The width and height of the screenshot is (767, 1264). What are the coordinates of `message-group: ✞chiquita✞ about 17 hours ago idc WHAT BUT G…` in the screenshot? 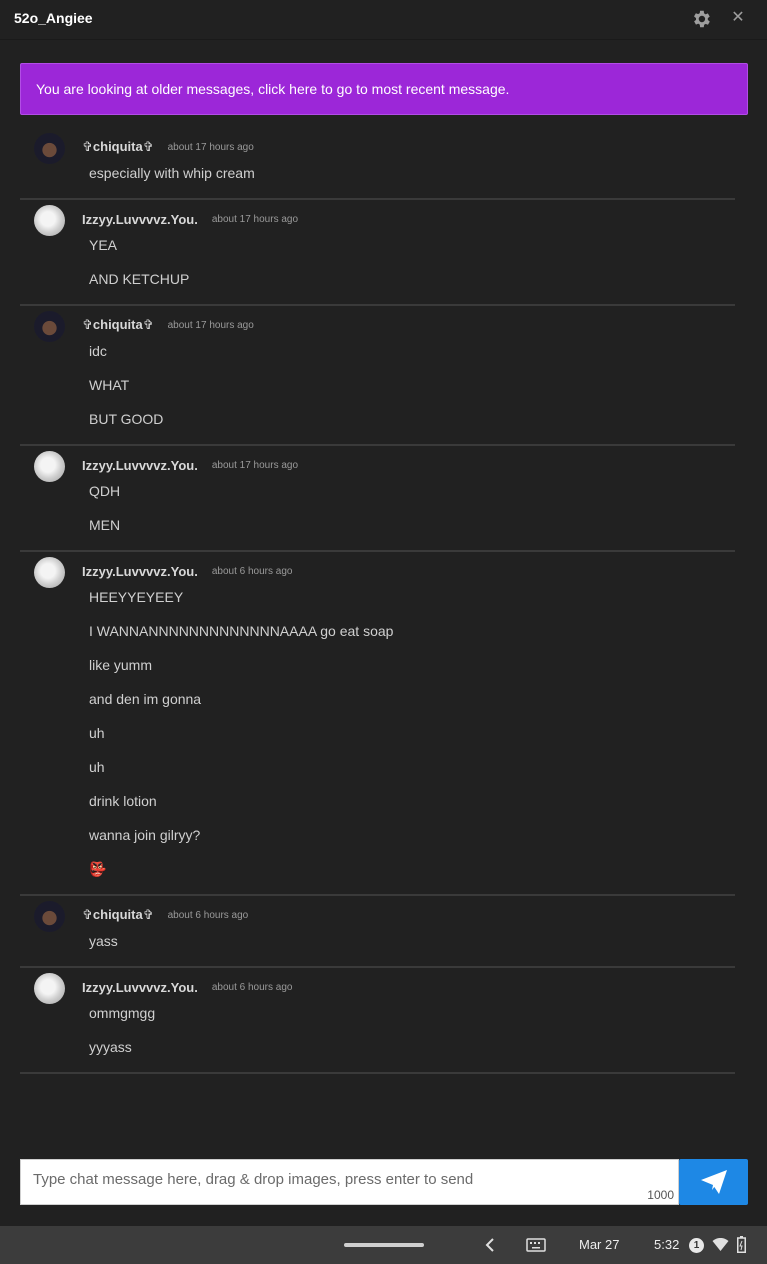 It's located at (377, 376).